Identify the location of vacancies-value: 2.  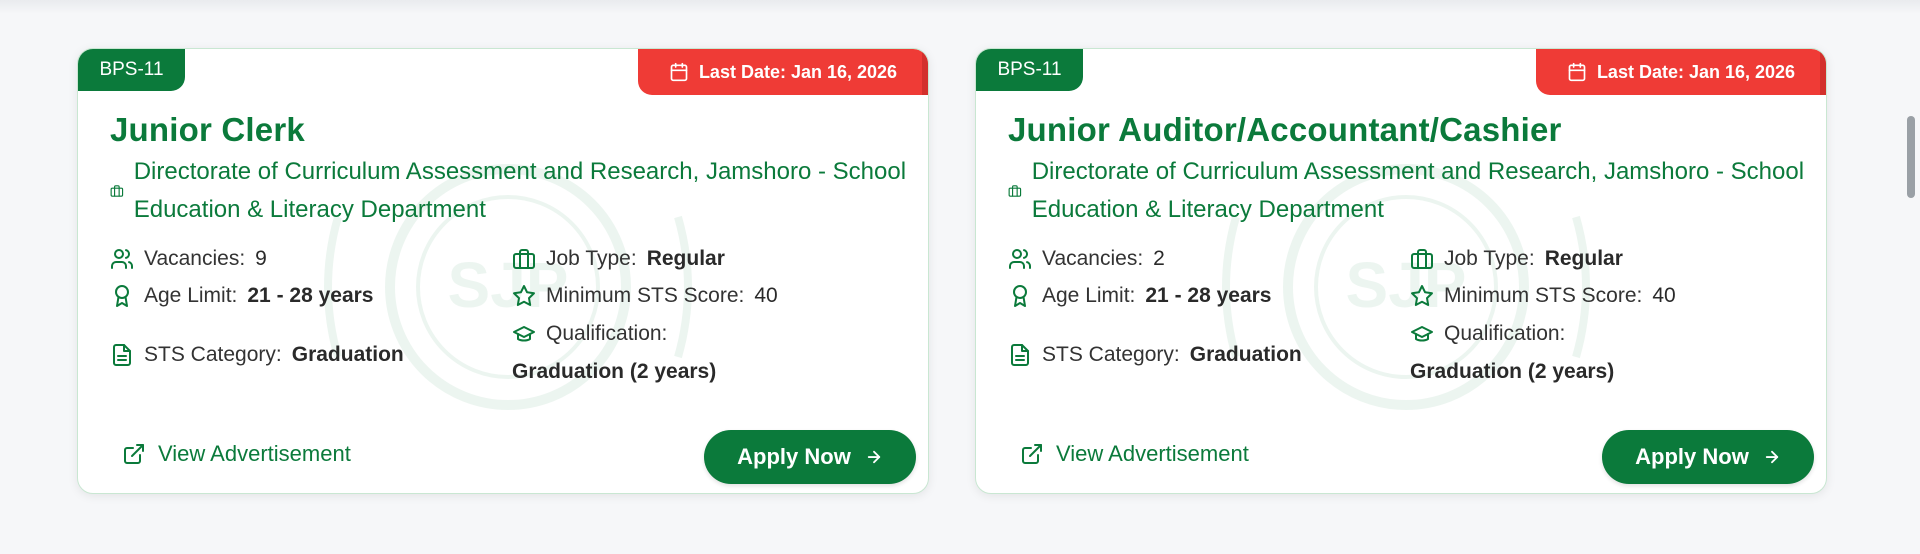
(1159, 258).